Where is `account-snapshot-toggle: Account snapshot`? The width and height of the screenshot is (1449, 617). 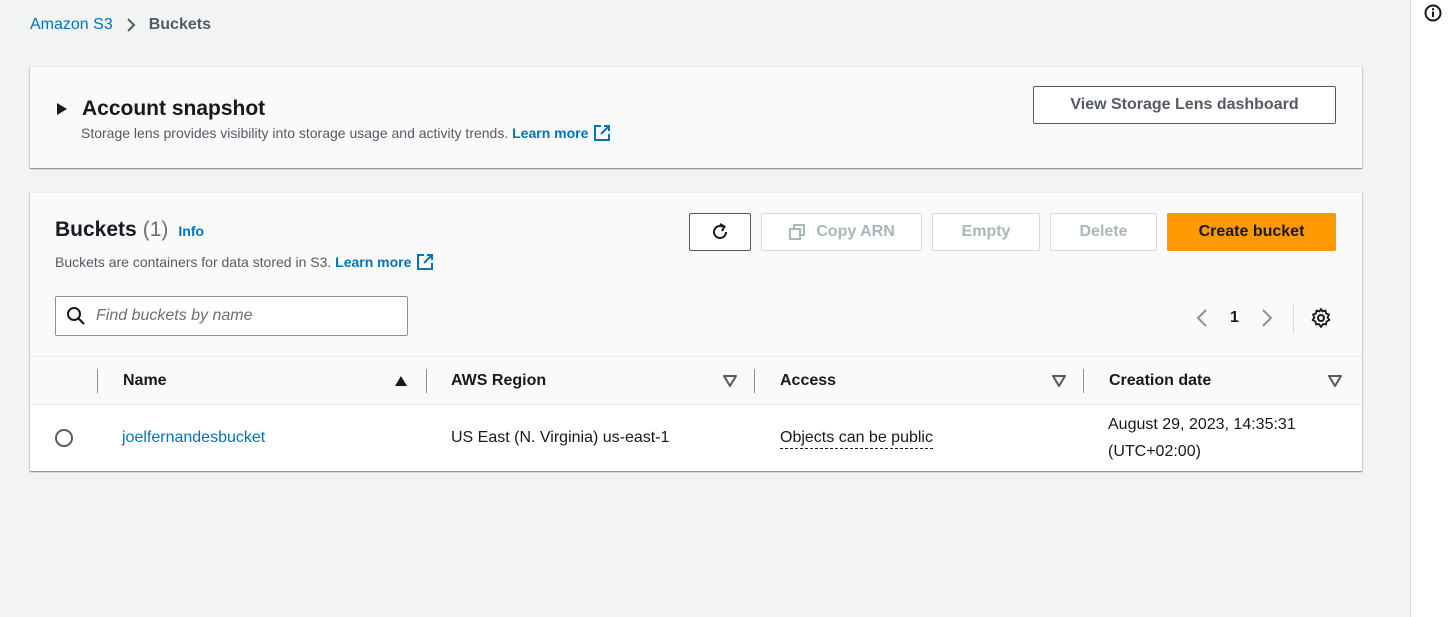 account-snapshot-toggle: Account snapshot is located at coordinates (160, 109).